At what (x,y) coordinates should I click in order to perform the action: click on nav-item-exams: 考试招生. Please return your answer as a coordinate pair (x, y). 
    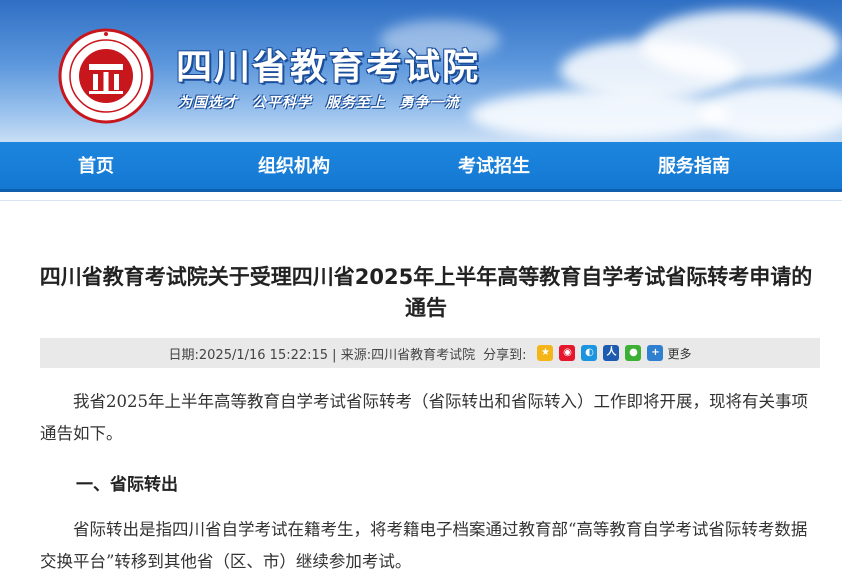
    Looking at the image, I should click on (494, 167).